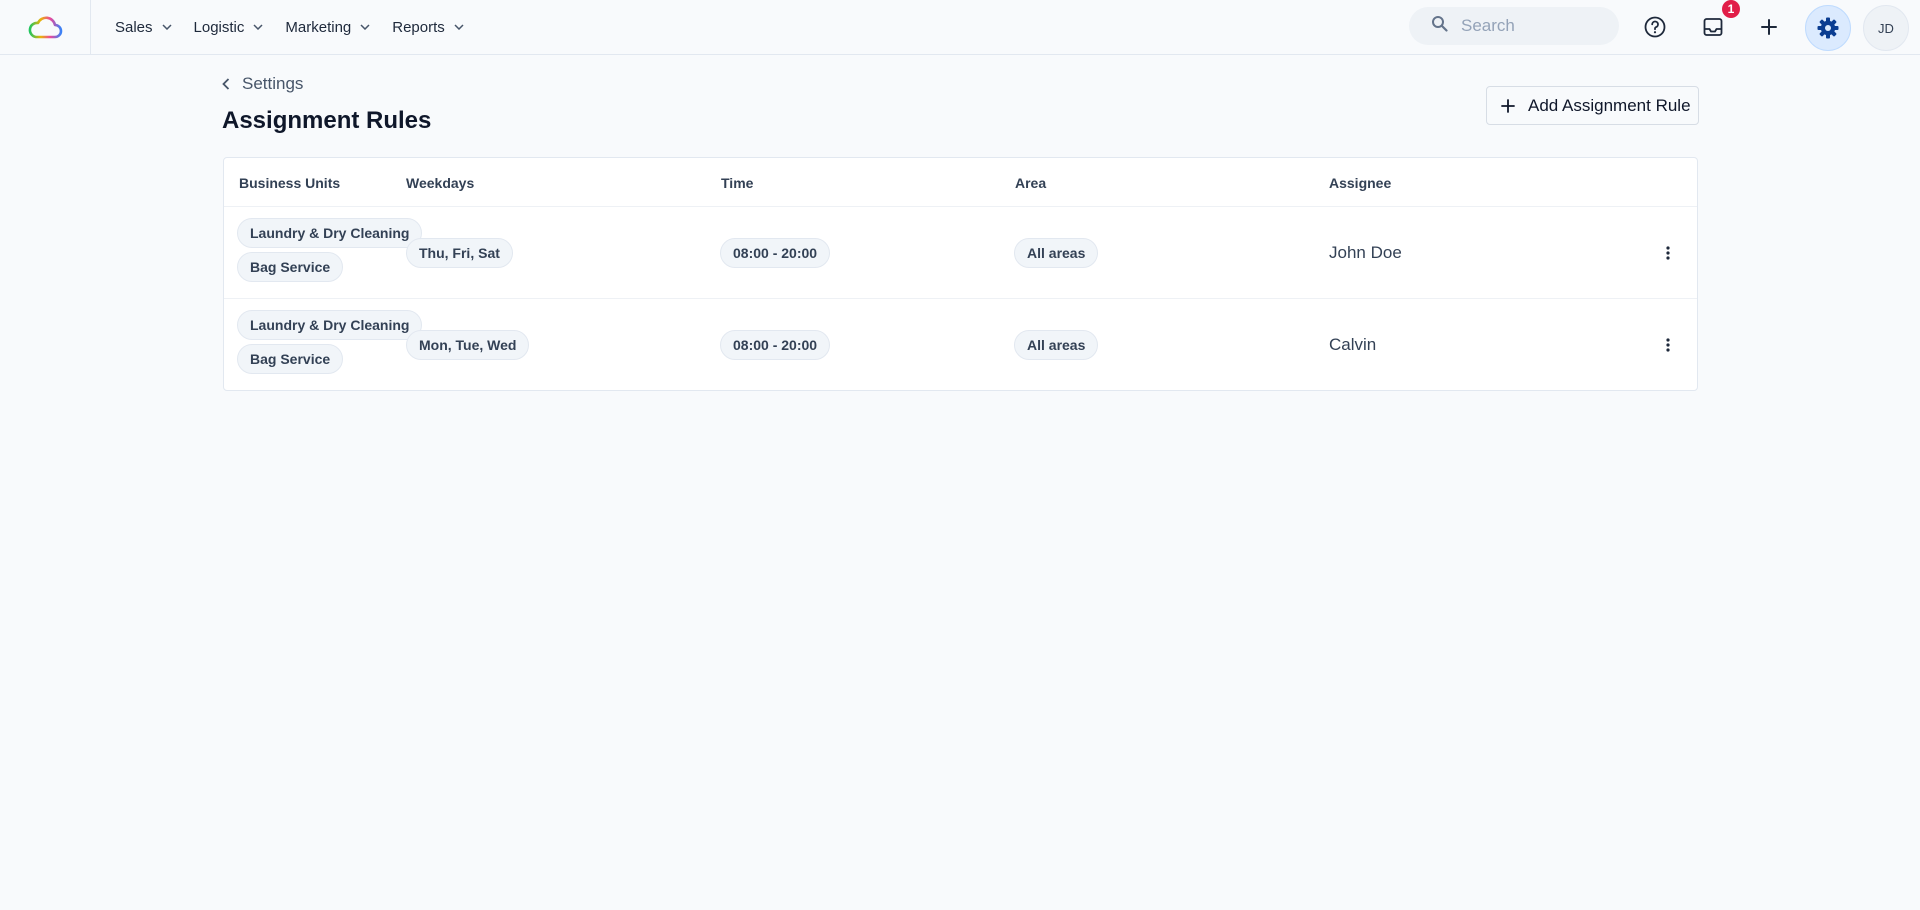  I want to click on gear-icon, so click(1828, 28).